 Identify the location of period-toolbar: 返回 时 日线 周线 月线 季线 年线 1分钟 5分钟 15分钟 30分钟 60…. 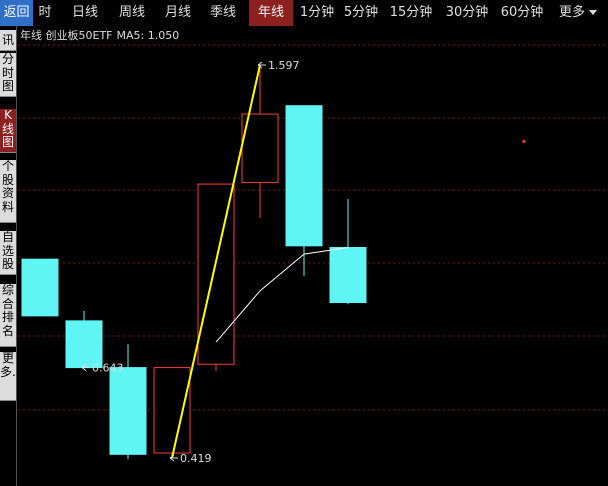
(304, 13).